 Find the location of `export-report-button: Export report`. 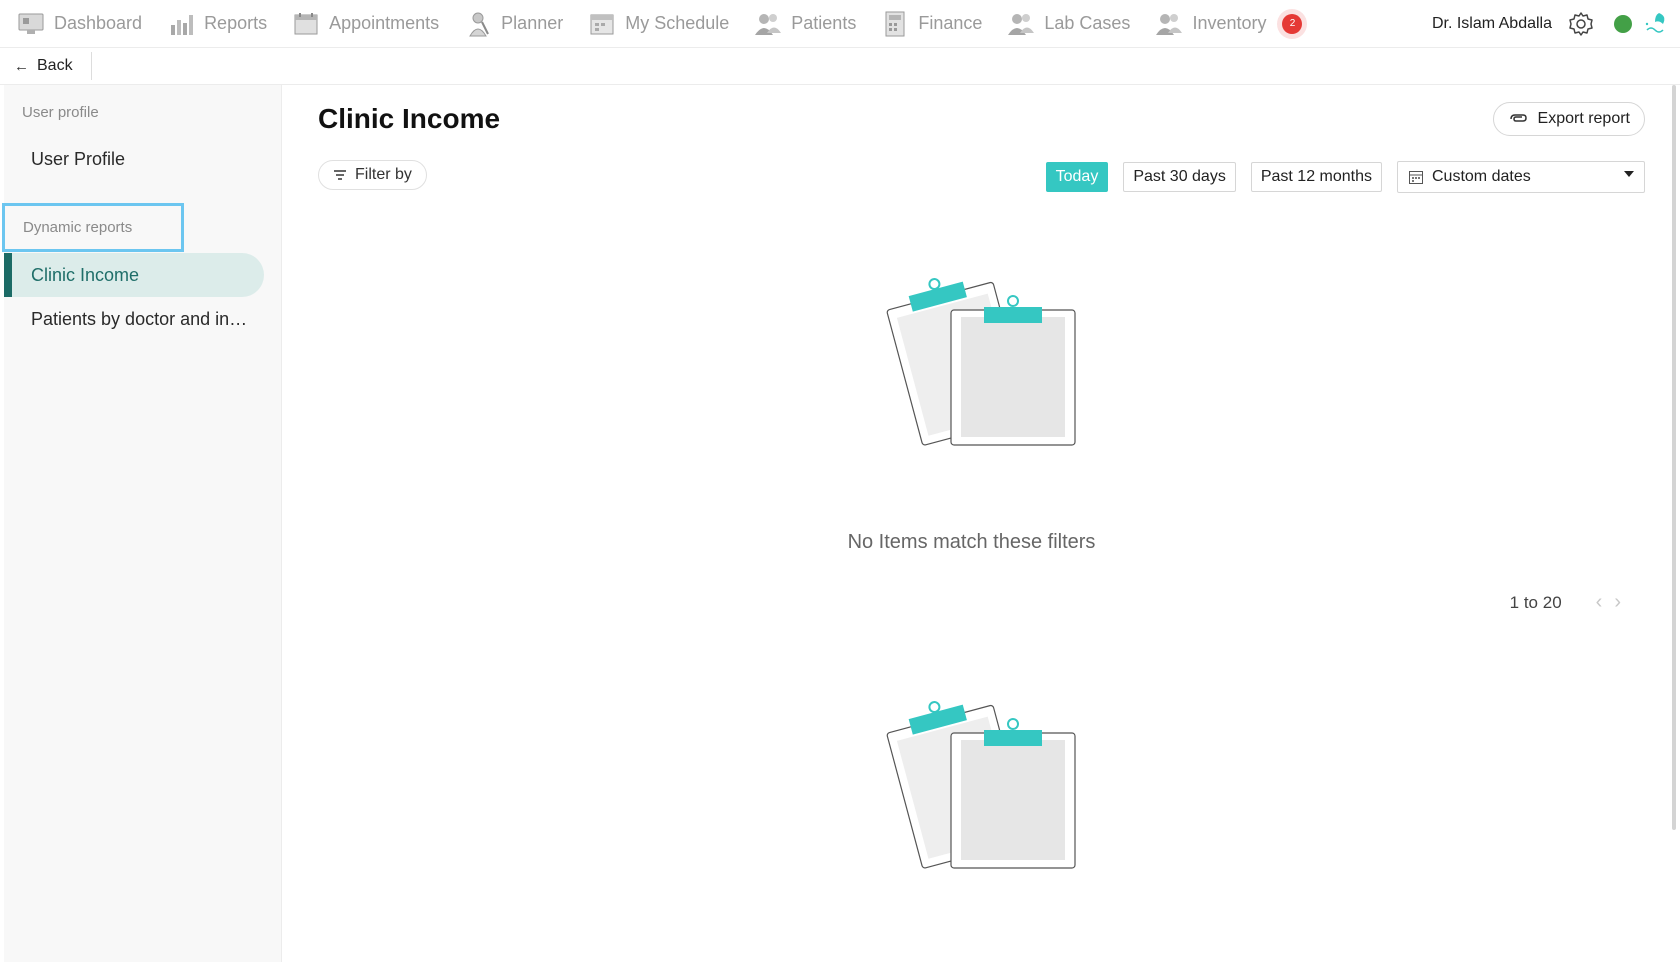

export-report-button: Export report is located at coordinates (1568, 119).